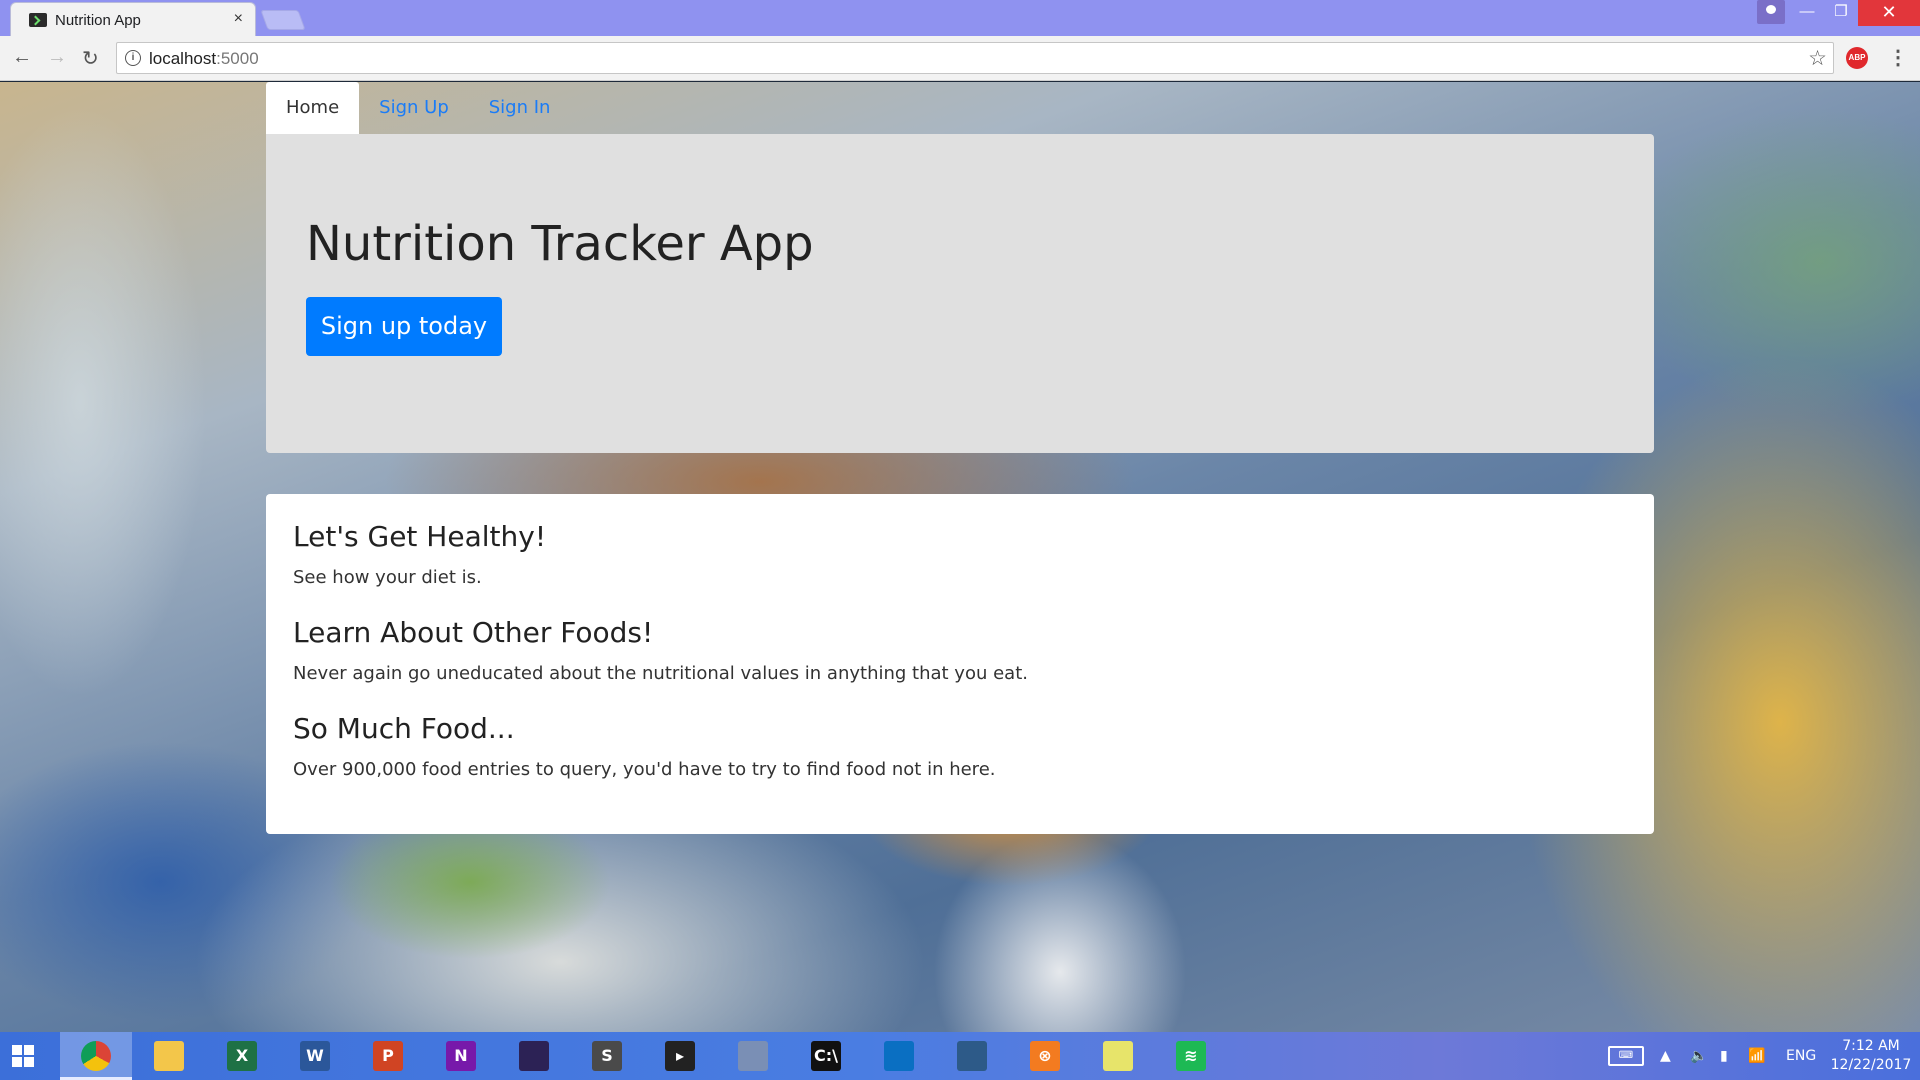  Describe the element at coordinates (283, 20) in the screenshot. I see `new-tab-button` at that location.